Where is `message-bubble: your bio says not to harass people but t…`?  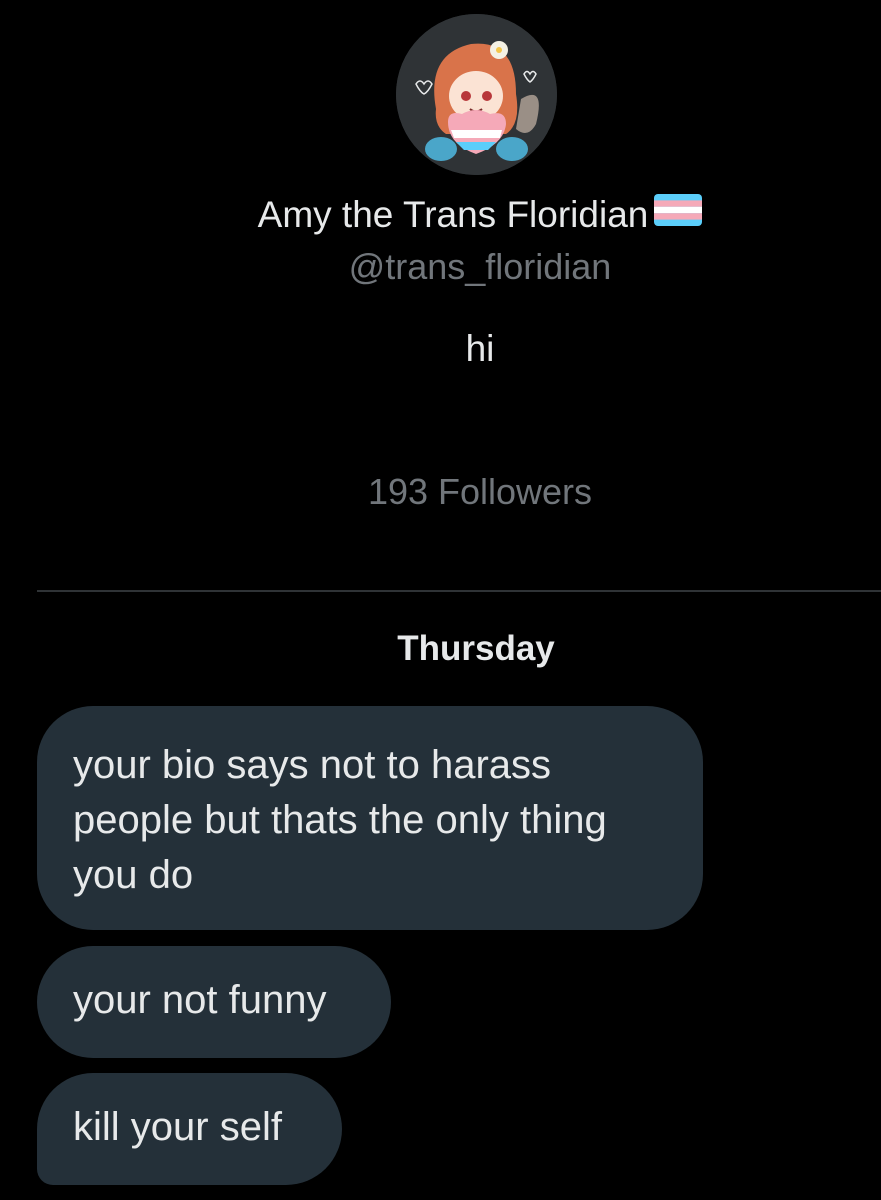 message-bubble: your bio says not to harass people but t… is located at coordinates (370, 818).